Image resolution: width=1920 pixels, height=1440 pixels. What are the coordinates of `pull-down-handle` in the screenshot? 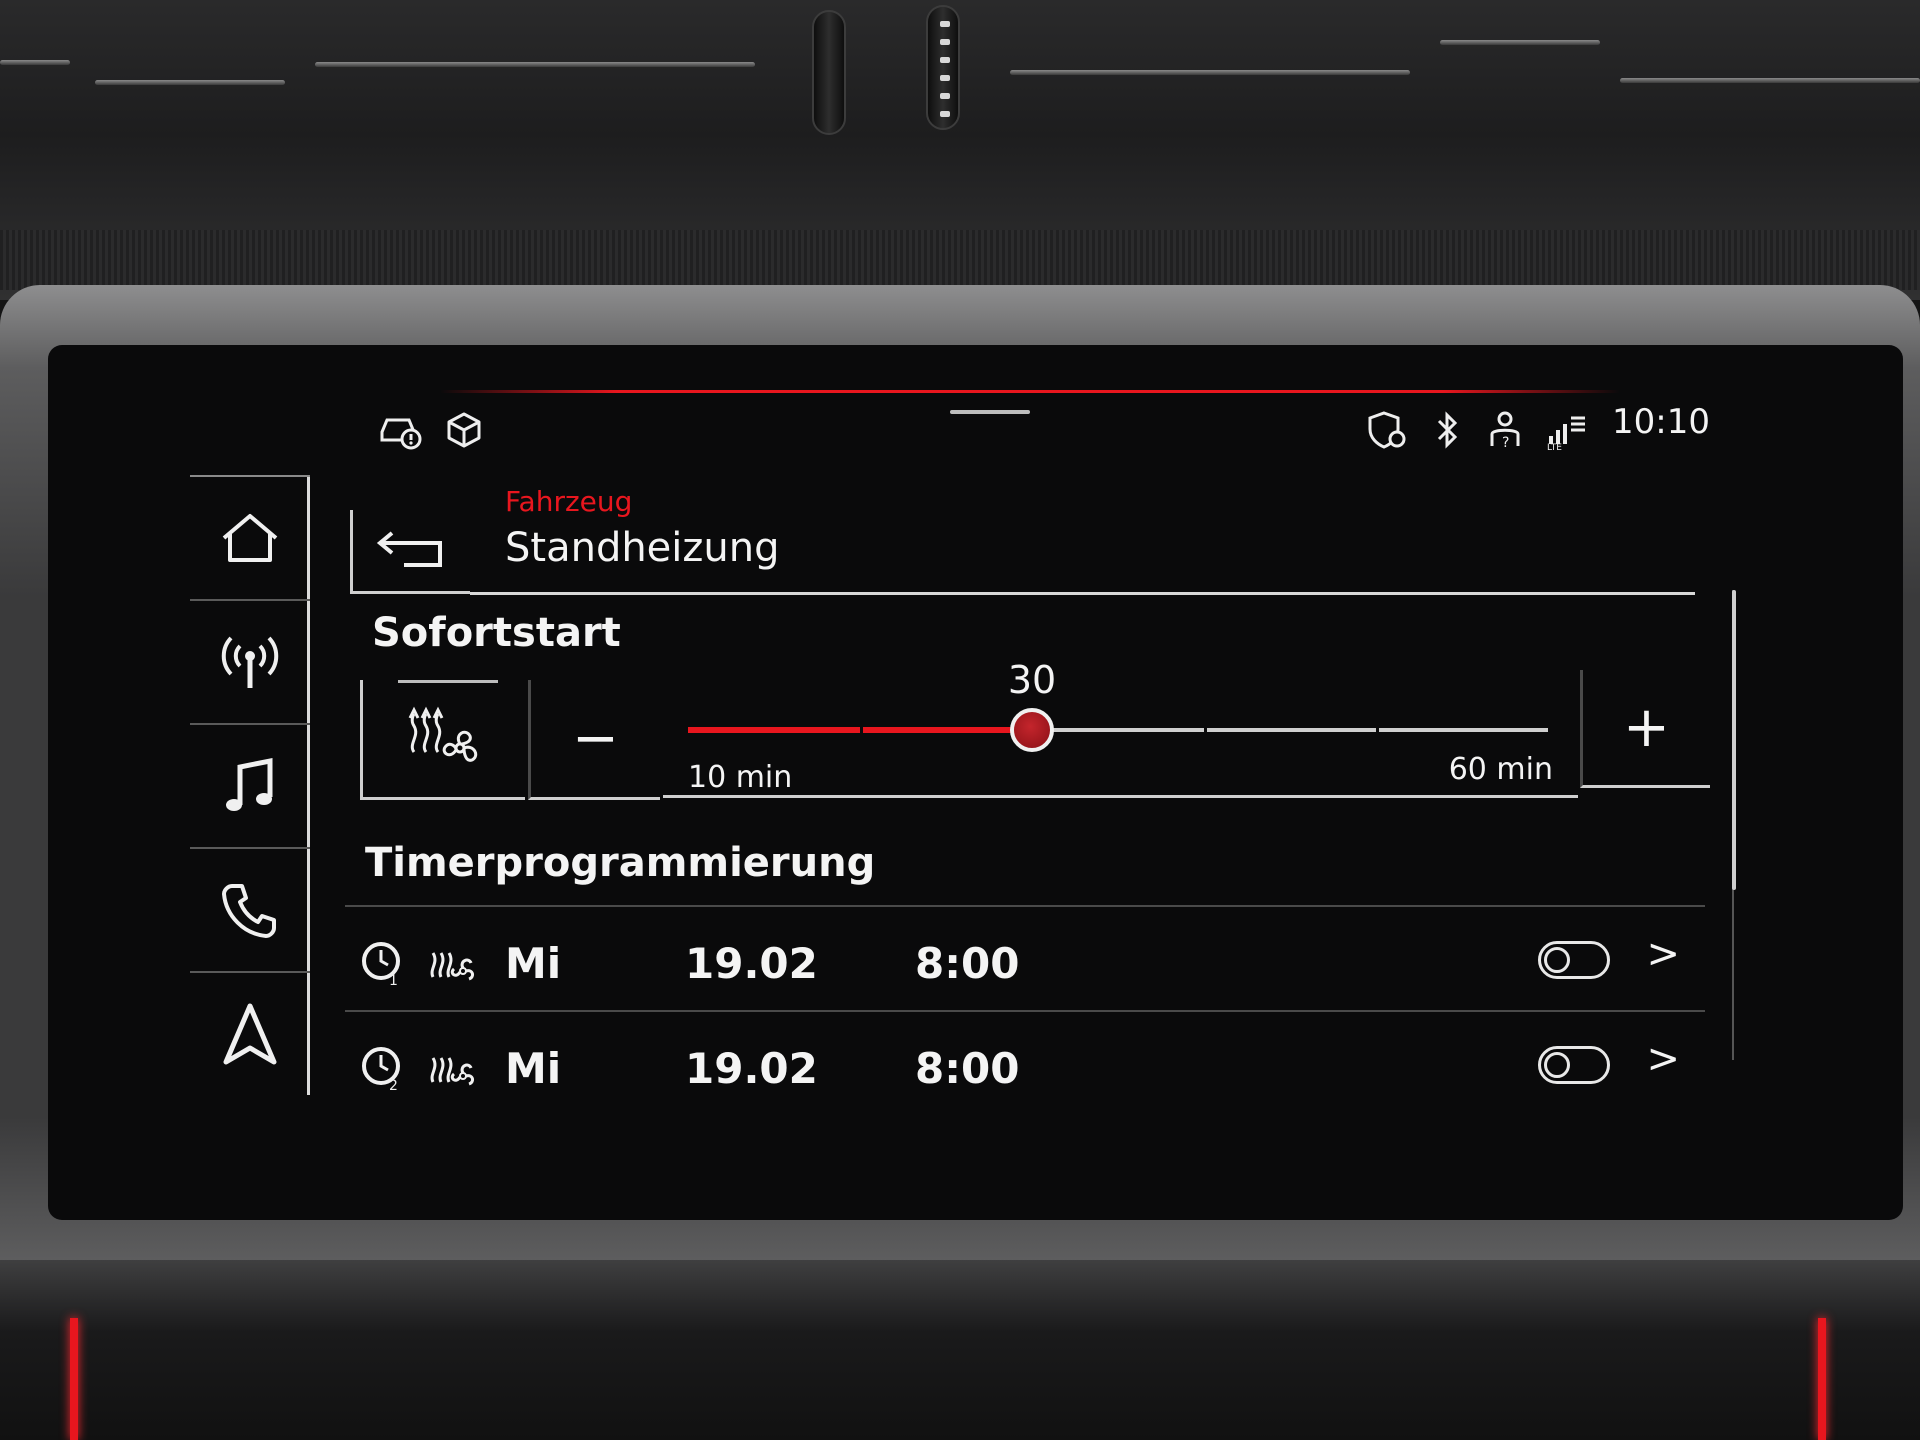 It's located at (990, 412).